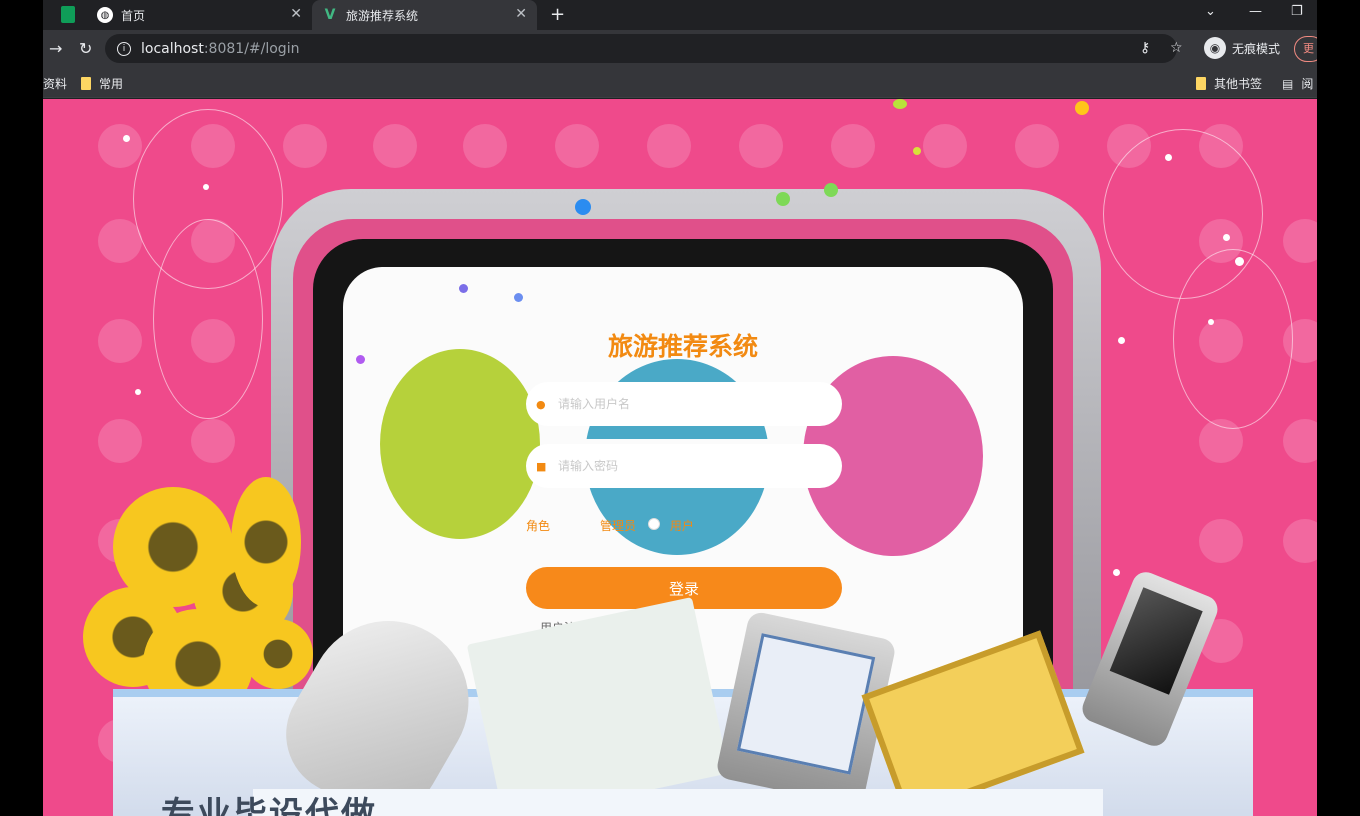 Image resolution: width=1360 pixels, height=816 pixels. Describe the element at coordinates (541, 466) in the screenshot. I see `lock-icon: ■` at that location.